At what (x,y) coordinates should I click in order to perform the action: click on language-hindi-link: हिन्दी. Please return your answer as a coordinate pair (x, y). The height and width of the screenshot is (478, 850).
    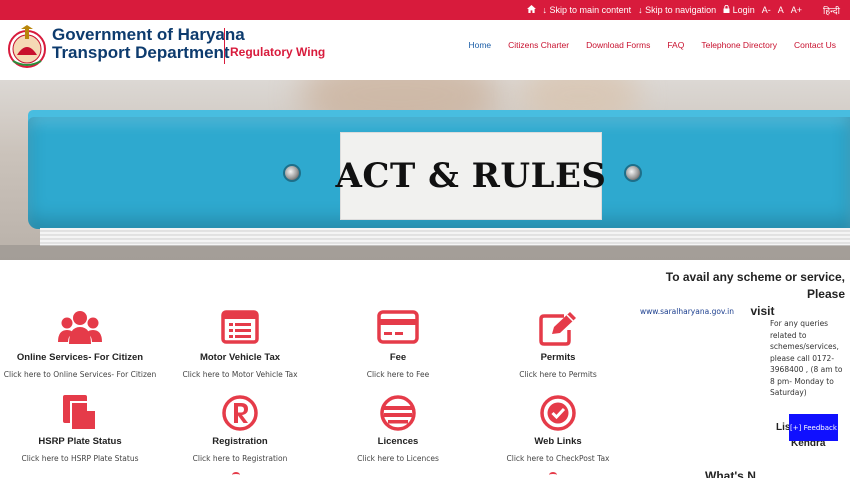
    Looking at the image, I should click on (831, 10).